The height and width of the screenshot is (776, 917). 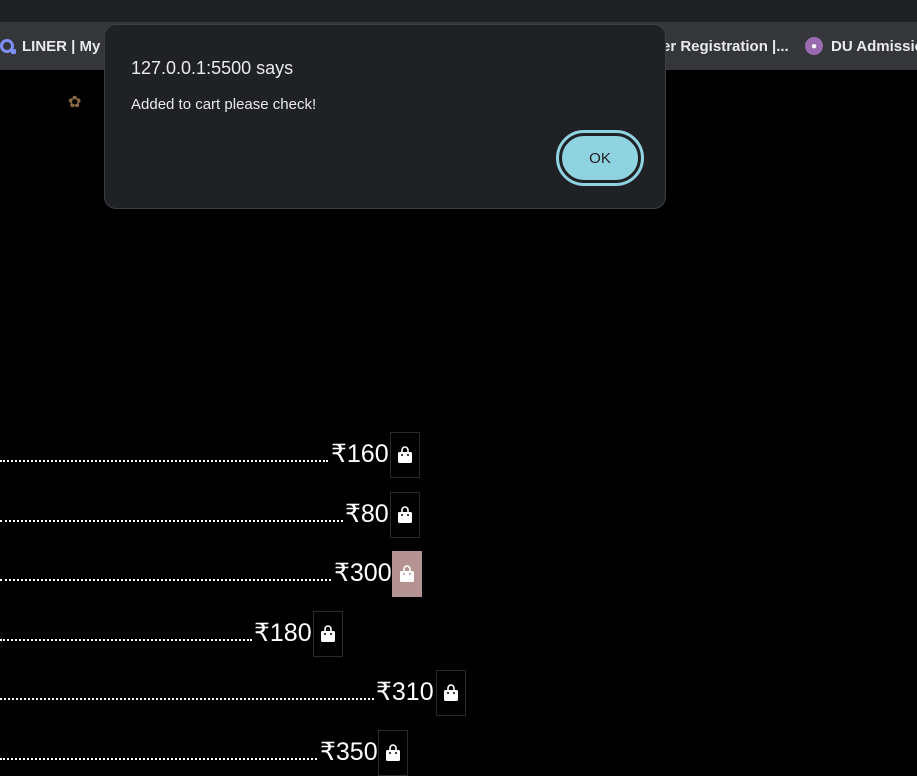 What do you see at coordinates (61, 46) in the screenshot?
I see `bookmark-label: LINER | My` at bounding box center [61, 46].